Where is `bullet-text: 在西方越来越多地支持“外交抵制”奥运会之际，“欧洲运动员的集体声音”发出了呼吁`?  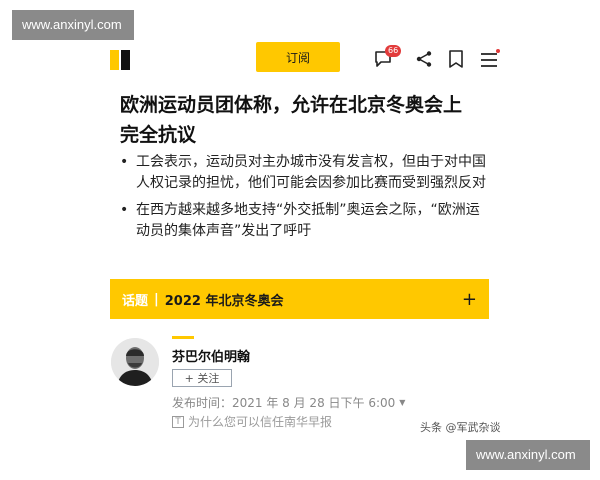
bullet-text: 在西方越来越多地支持“外交抵制”奥运会之际，“欧洲运动员的集体声音”发出了呼吁 is located at coordinates (308, 220).